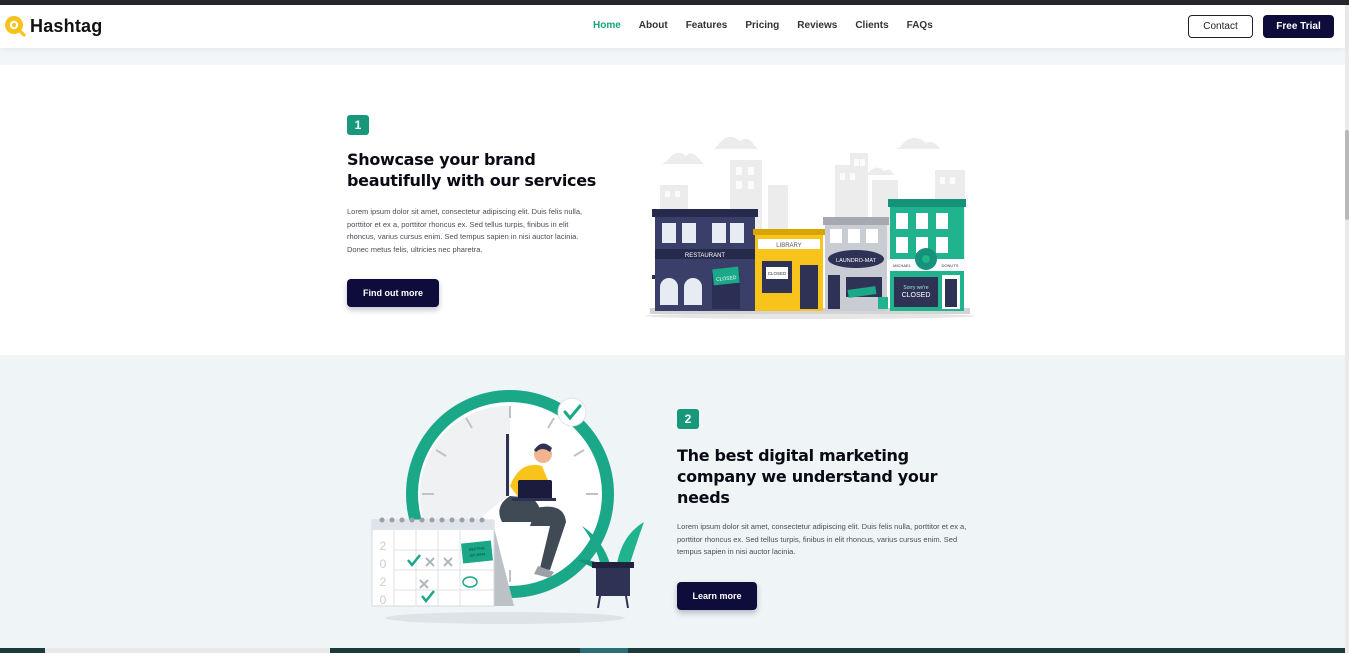 The height and width of the screenshot is (653, 1349). What do you see at coordinates (393, 293) in the screenshot?
I see `find-out-more-button: Find out more` at bounding box center [393, 293].